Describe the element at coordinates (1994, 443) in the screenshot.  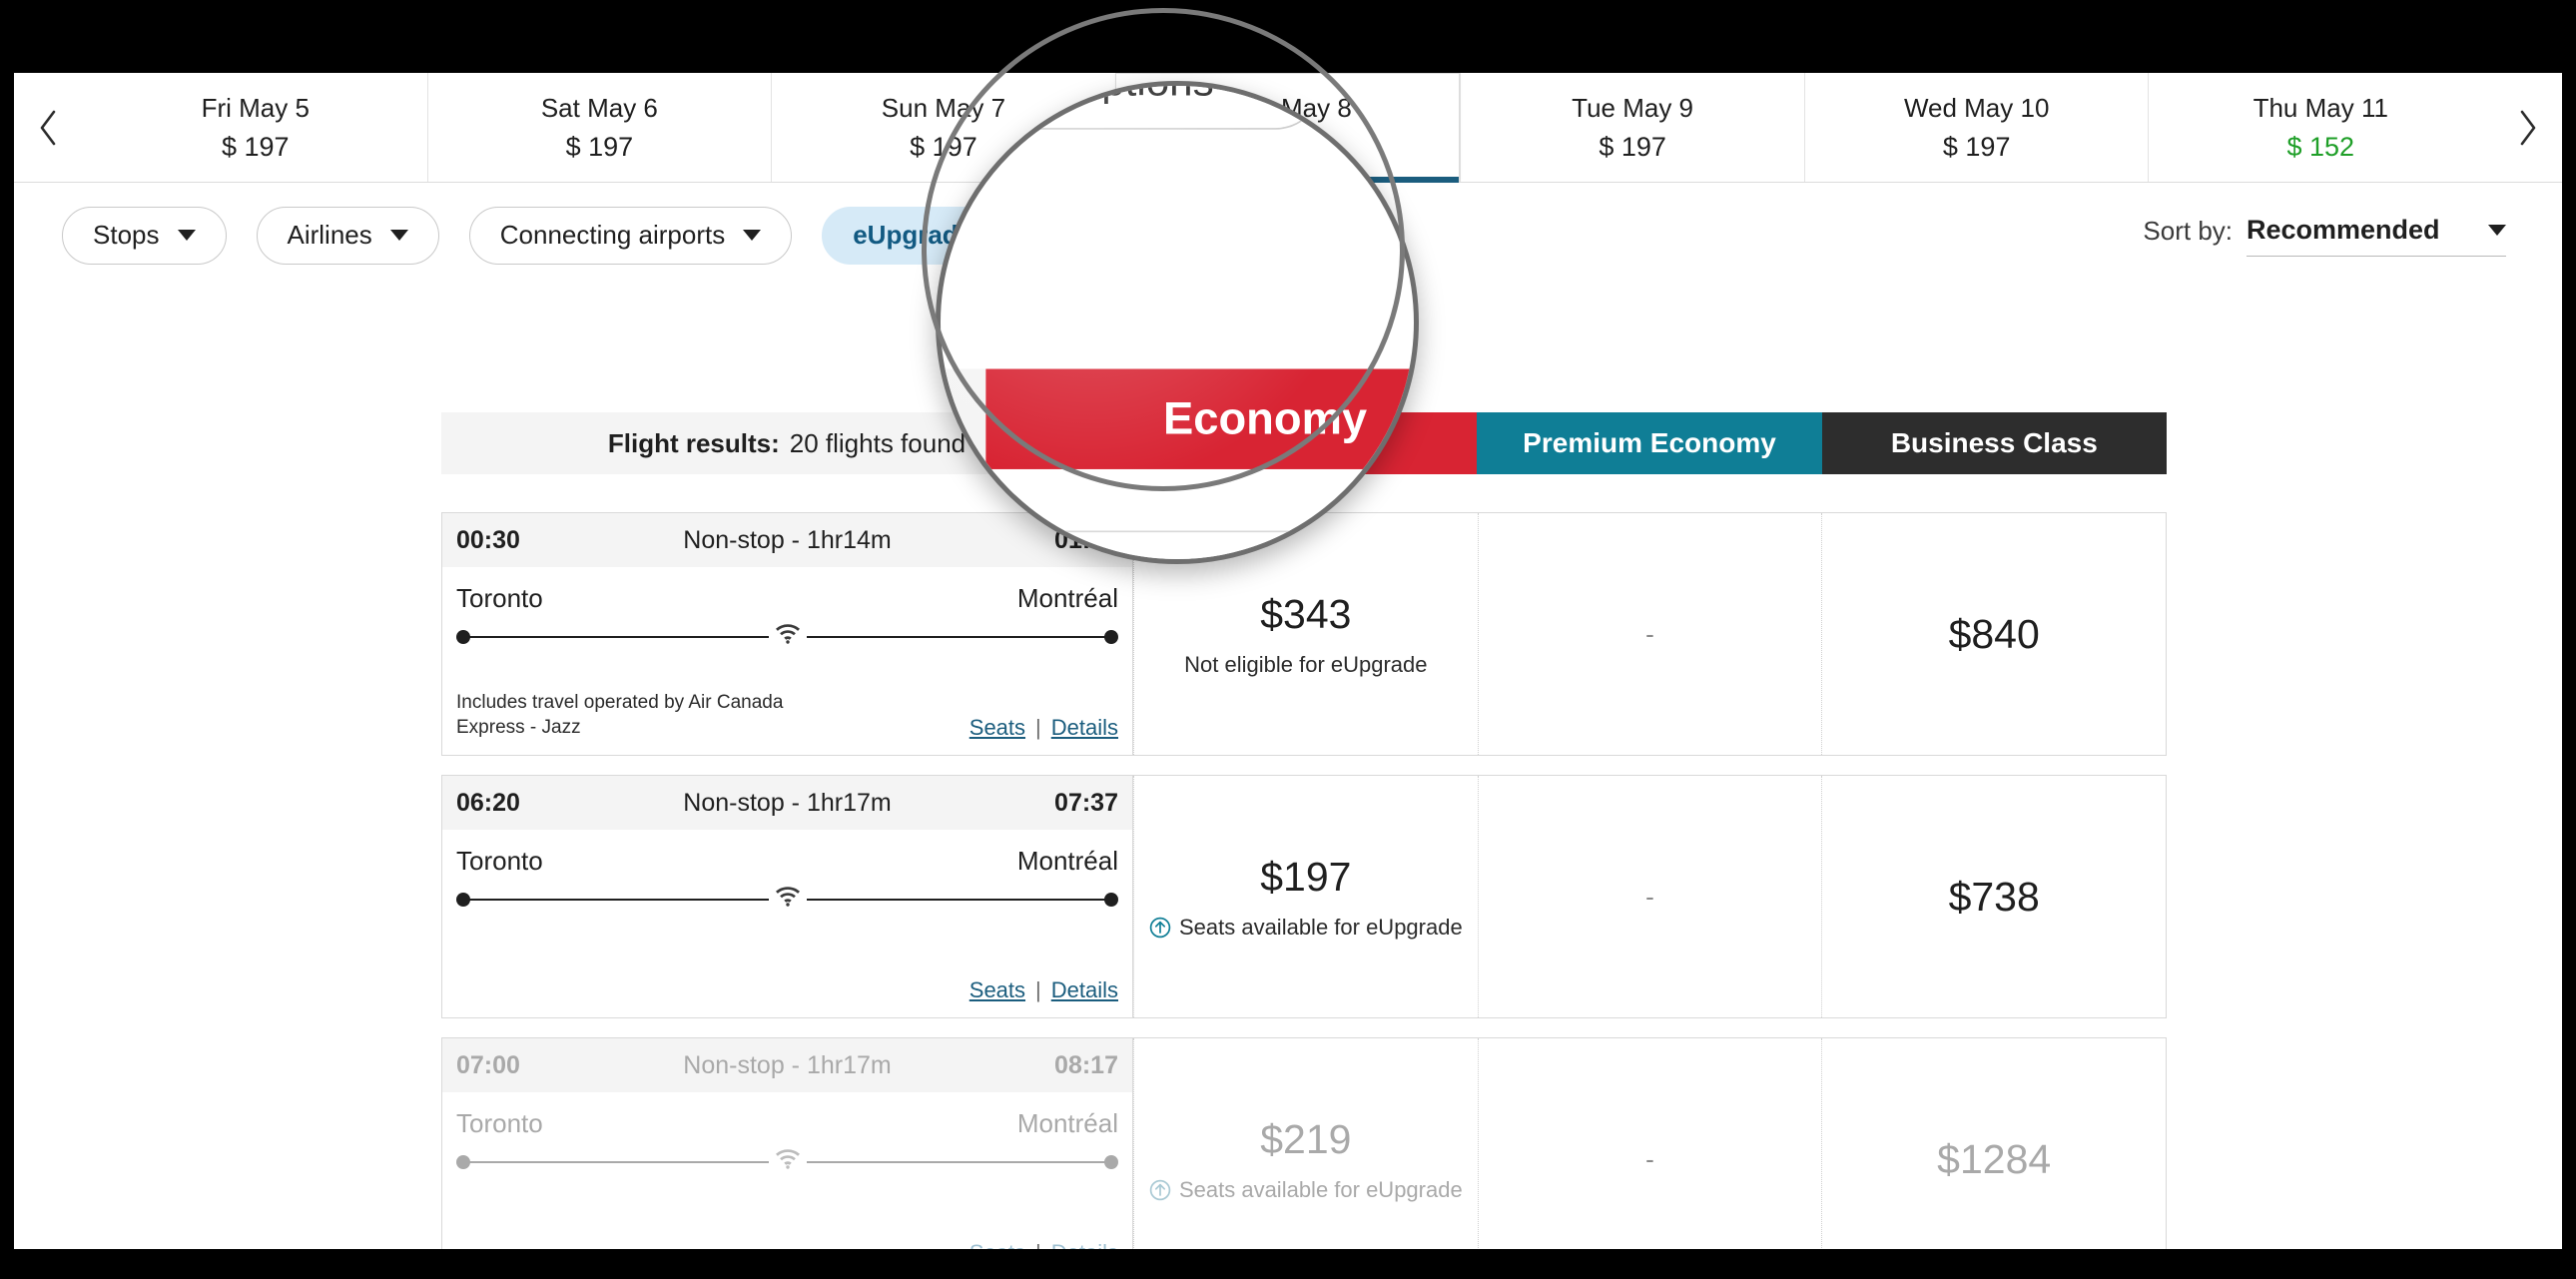
I see `tab-business-class: Business Class` at that location.